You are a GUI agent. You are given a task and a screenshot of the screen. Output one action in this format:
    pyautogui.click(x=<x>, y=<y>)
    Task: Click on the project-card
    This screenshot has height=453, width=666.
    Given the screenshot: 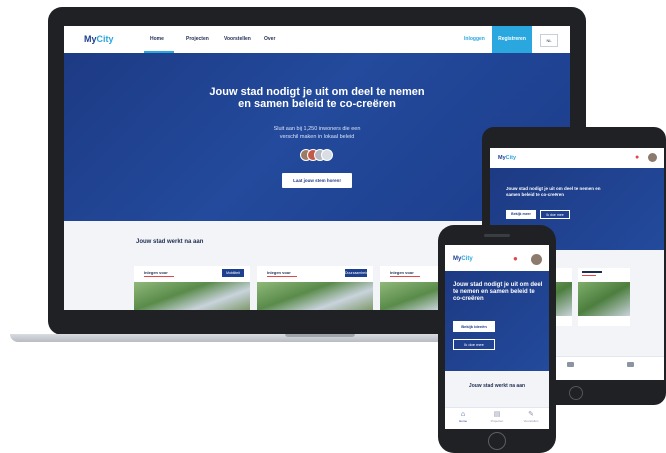 What is the action you would take?
    pyautogui.click(x=604, y=297)
    